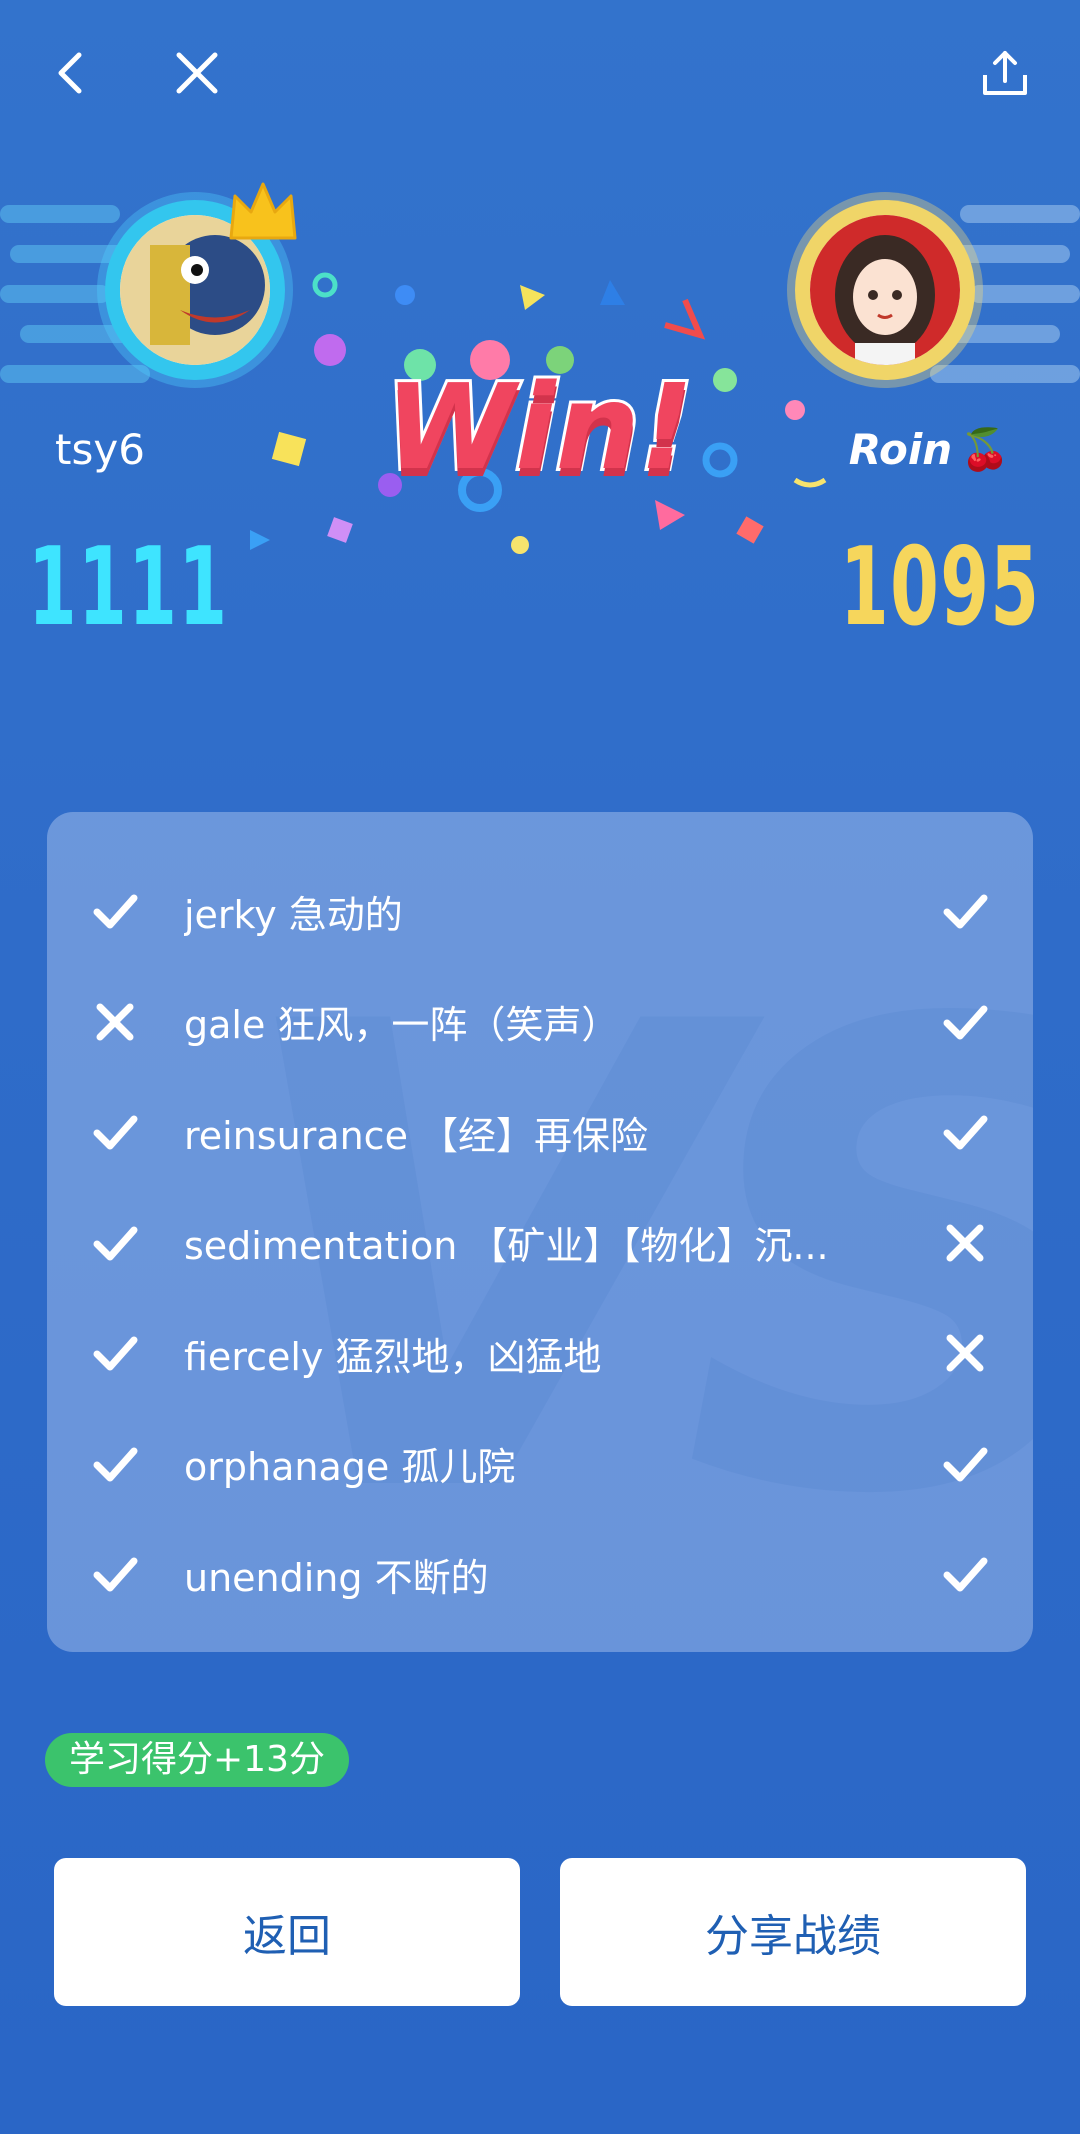 This screenshot has height=2134, width=1080. What do you see at coordinates (939, 587) in the screenshot?
I see `right-player-score: 1095` at bounding box center [939, 587].